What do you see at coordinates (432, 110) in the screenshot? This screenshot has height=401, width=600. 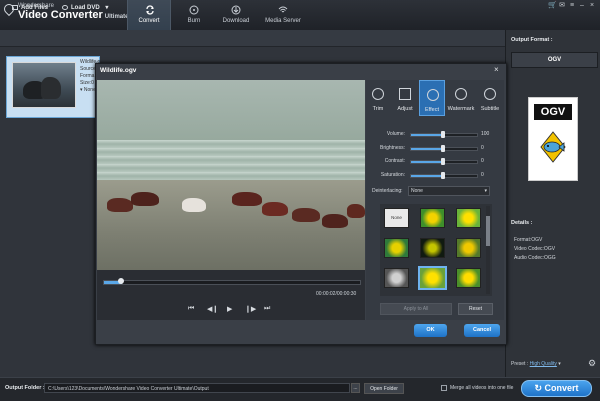 I see `tab-effect-label: Effect` at bounding box center [432, 110].